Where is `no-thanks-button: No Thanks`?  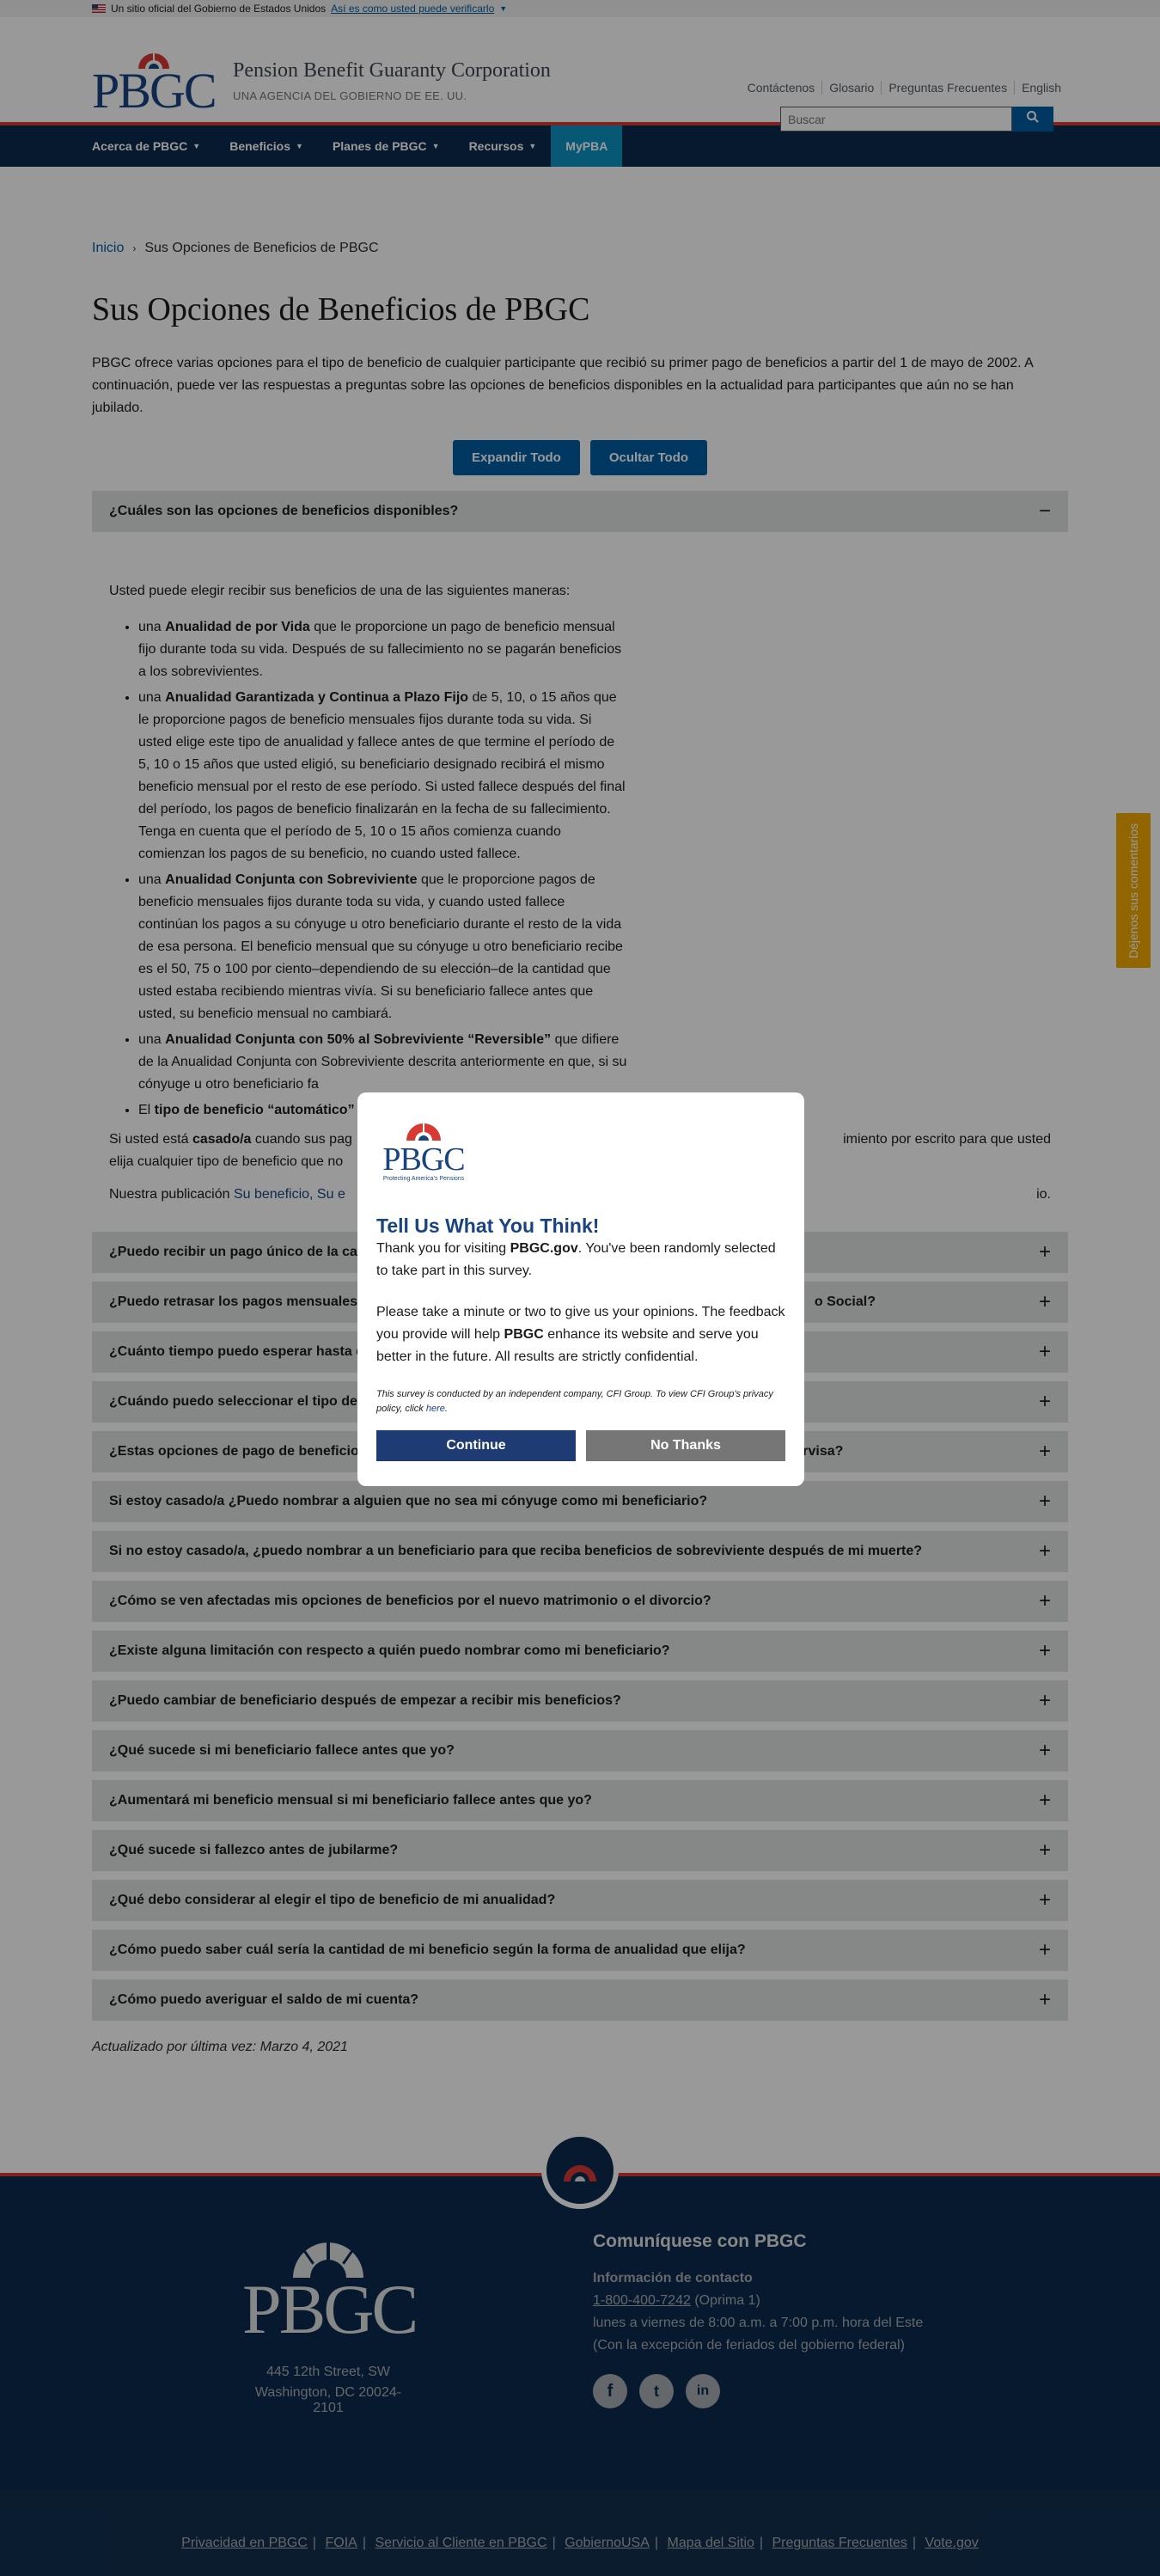
no-thanks-button: No Thanks is located at coordinates (685, 1445).